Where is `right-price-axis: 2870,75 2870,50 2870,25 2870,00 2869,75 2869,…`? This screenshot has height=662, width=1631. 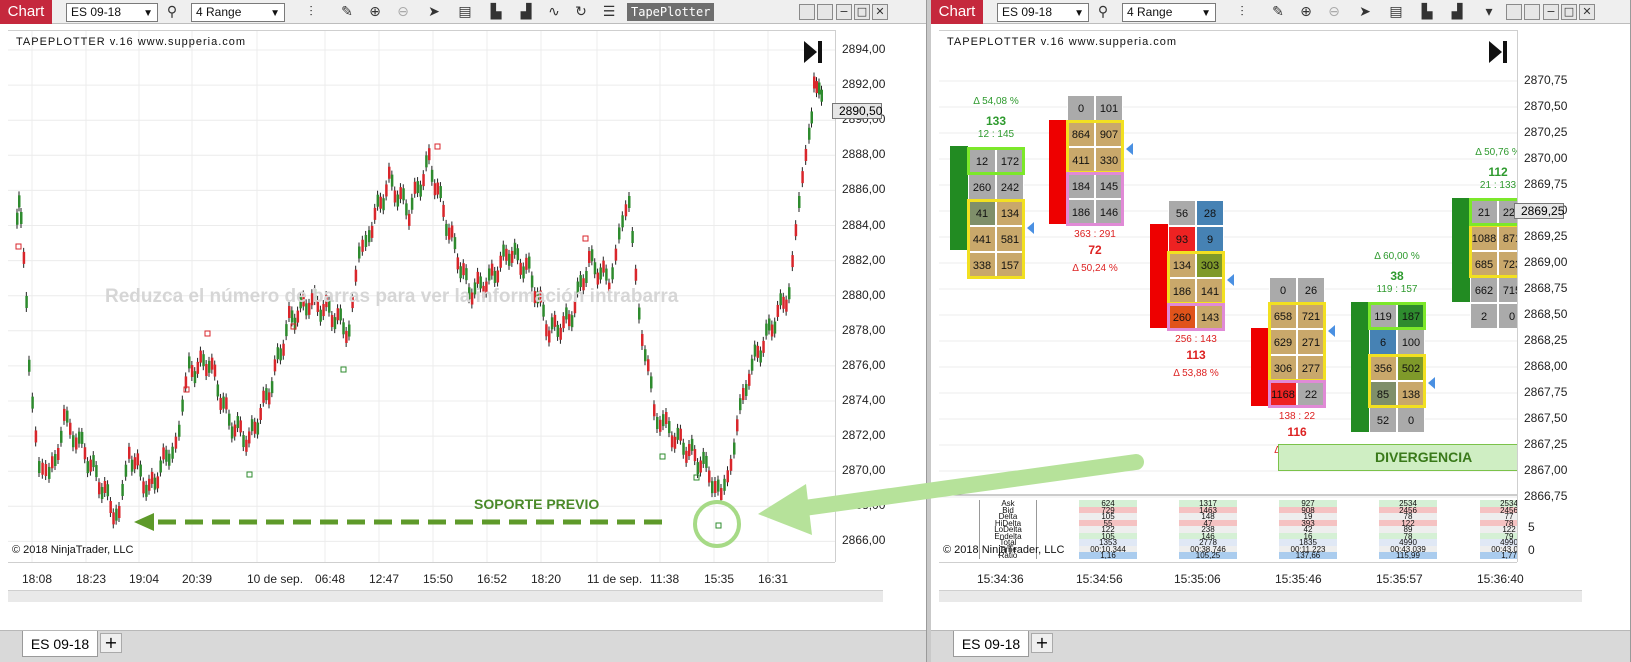 right-price-axis: 2870,75 2870,50 2870,25 2870,00 2869,75 2869,… is located at coordinates (1544, 296).